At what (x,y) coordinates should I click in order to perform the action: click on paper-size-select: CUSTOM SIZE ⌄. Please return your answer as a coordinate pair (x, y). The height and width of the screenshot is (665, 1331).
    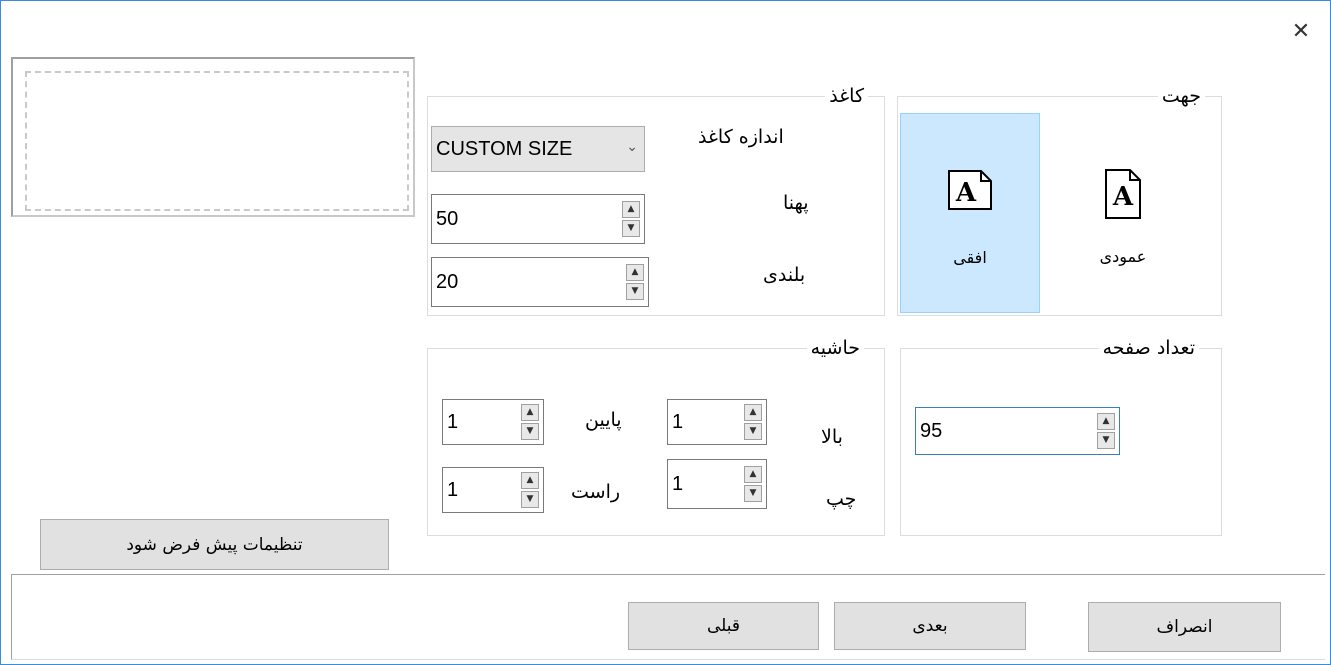
    Looking at the image, I should click on (538, 149).